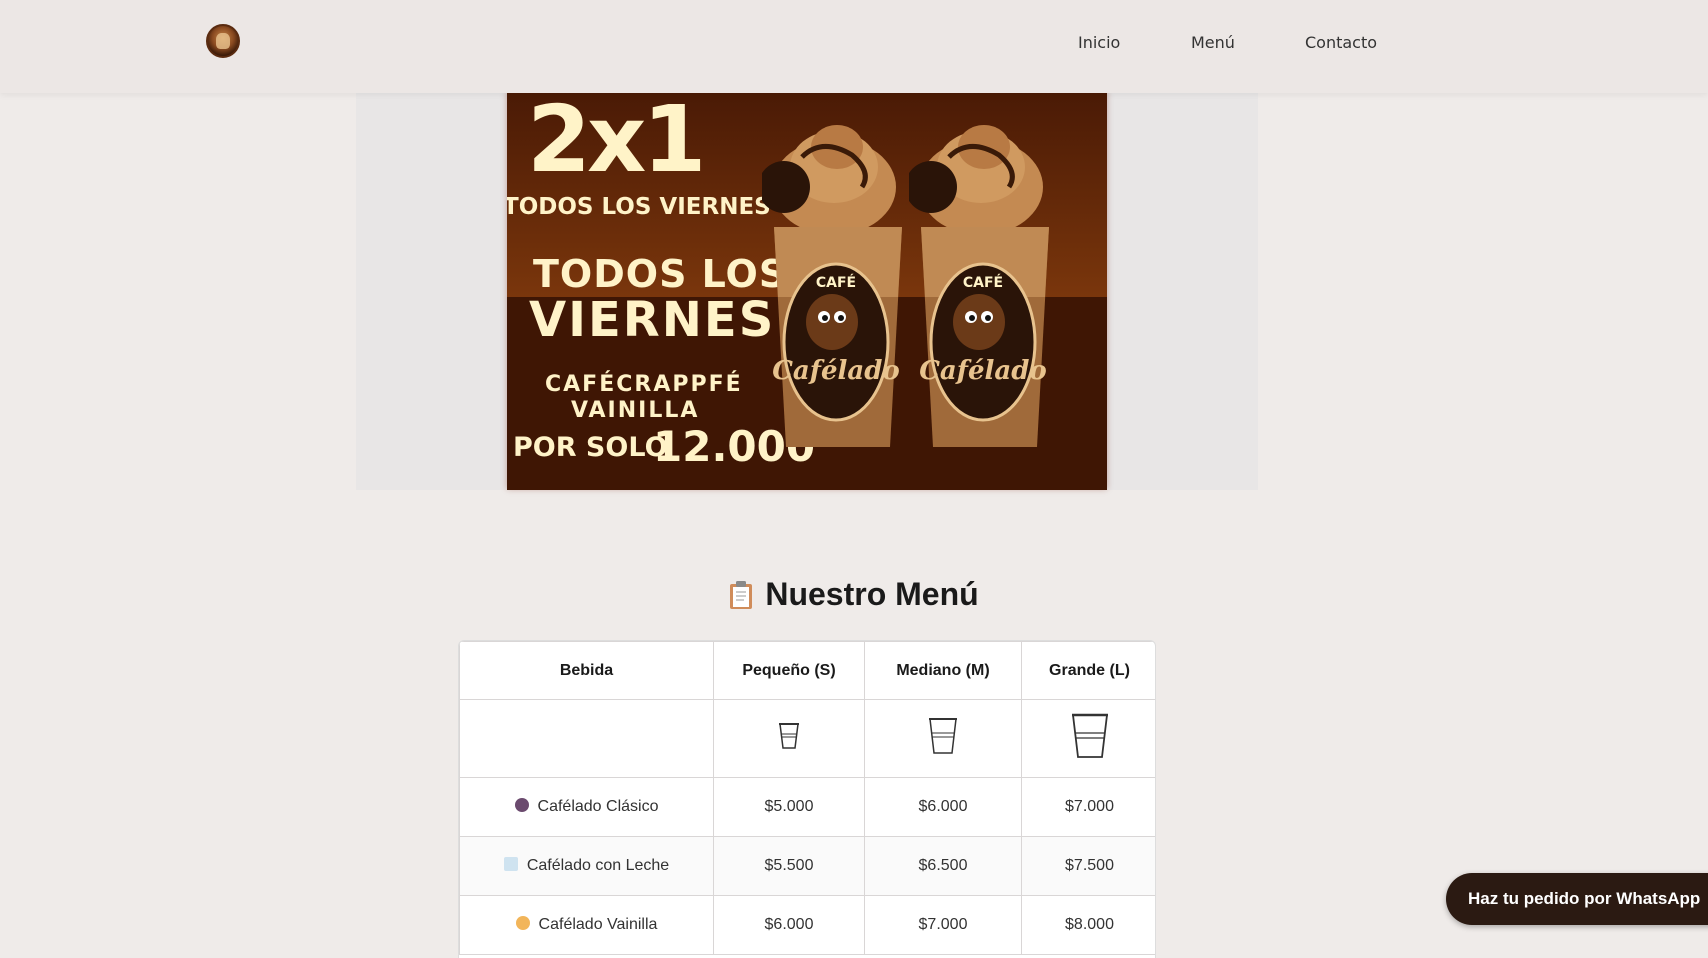 Image resolution: width=1708 pixels, height=958 pixels. I want to click on table-row: Cafélado Vainilla $6.000 $7.000 $8.000, so click(807, 925).